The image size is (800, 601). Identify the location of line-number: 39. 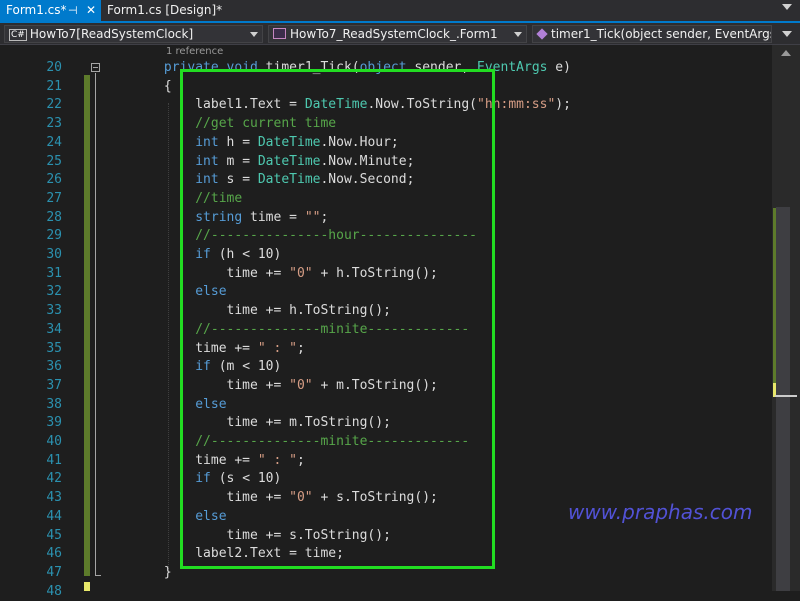
(54, 423).